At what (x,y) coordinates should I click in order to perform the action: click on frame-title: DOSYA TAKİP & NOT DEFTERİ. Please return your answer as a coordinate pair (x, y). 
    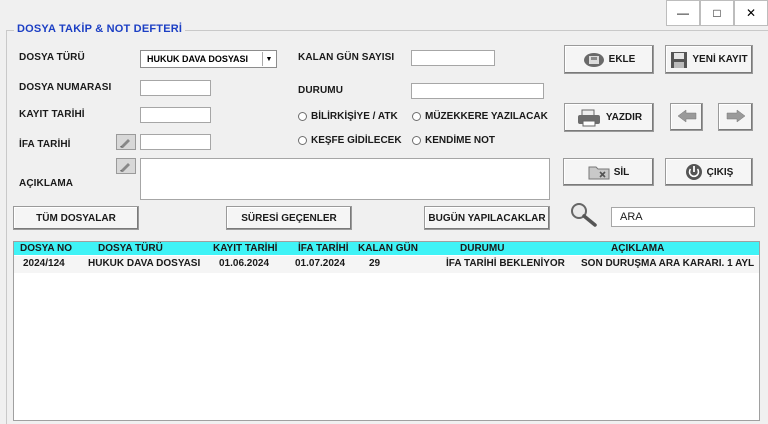
    Looking at the image, I should click on (100, 29).